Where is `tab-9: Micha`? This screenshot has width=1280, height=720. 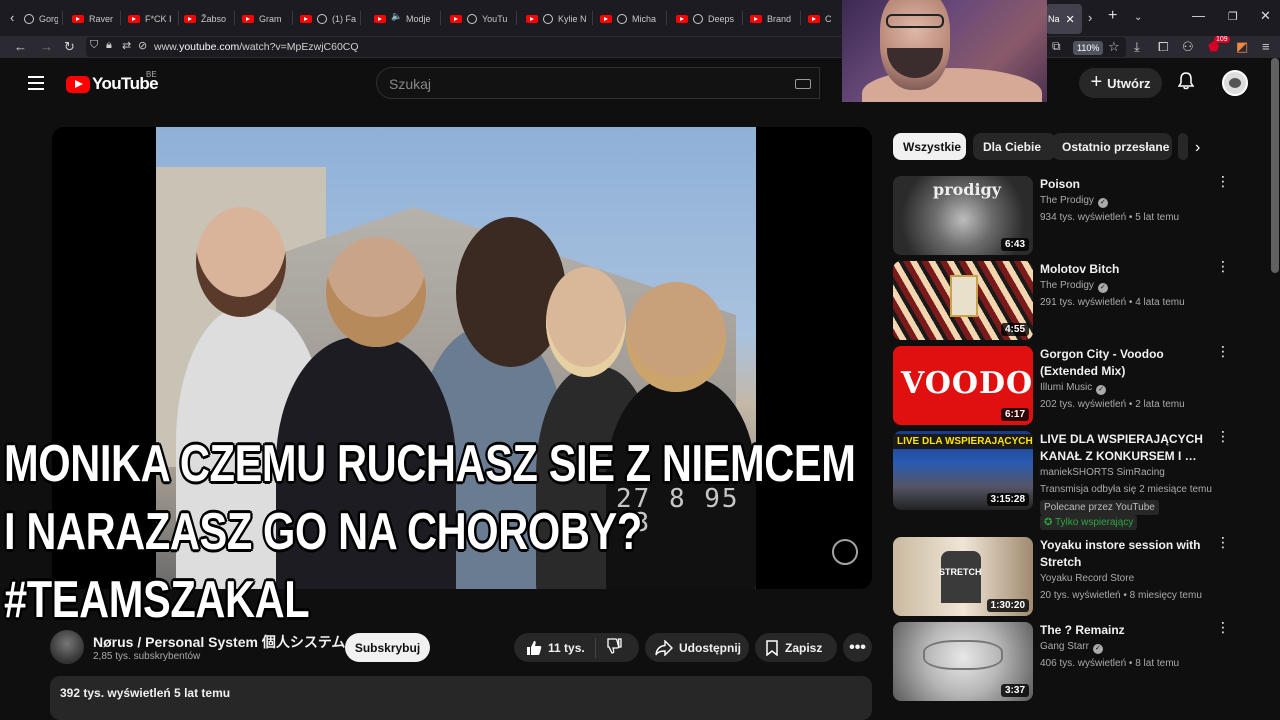 tab-9: Micha is located at coordinates (630, 19).